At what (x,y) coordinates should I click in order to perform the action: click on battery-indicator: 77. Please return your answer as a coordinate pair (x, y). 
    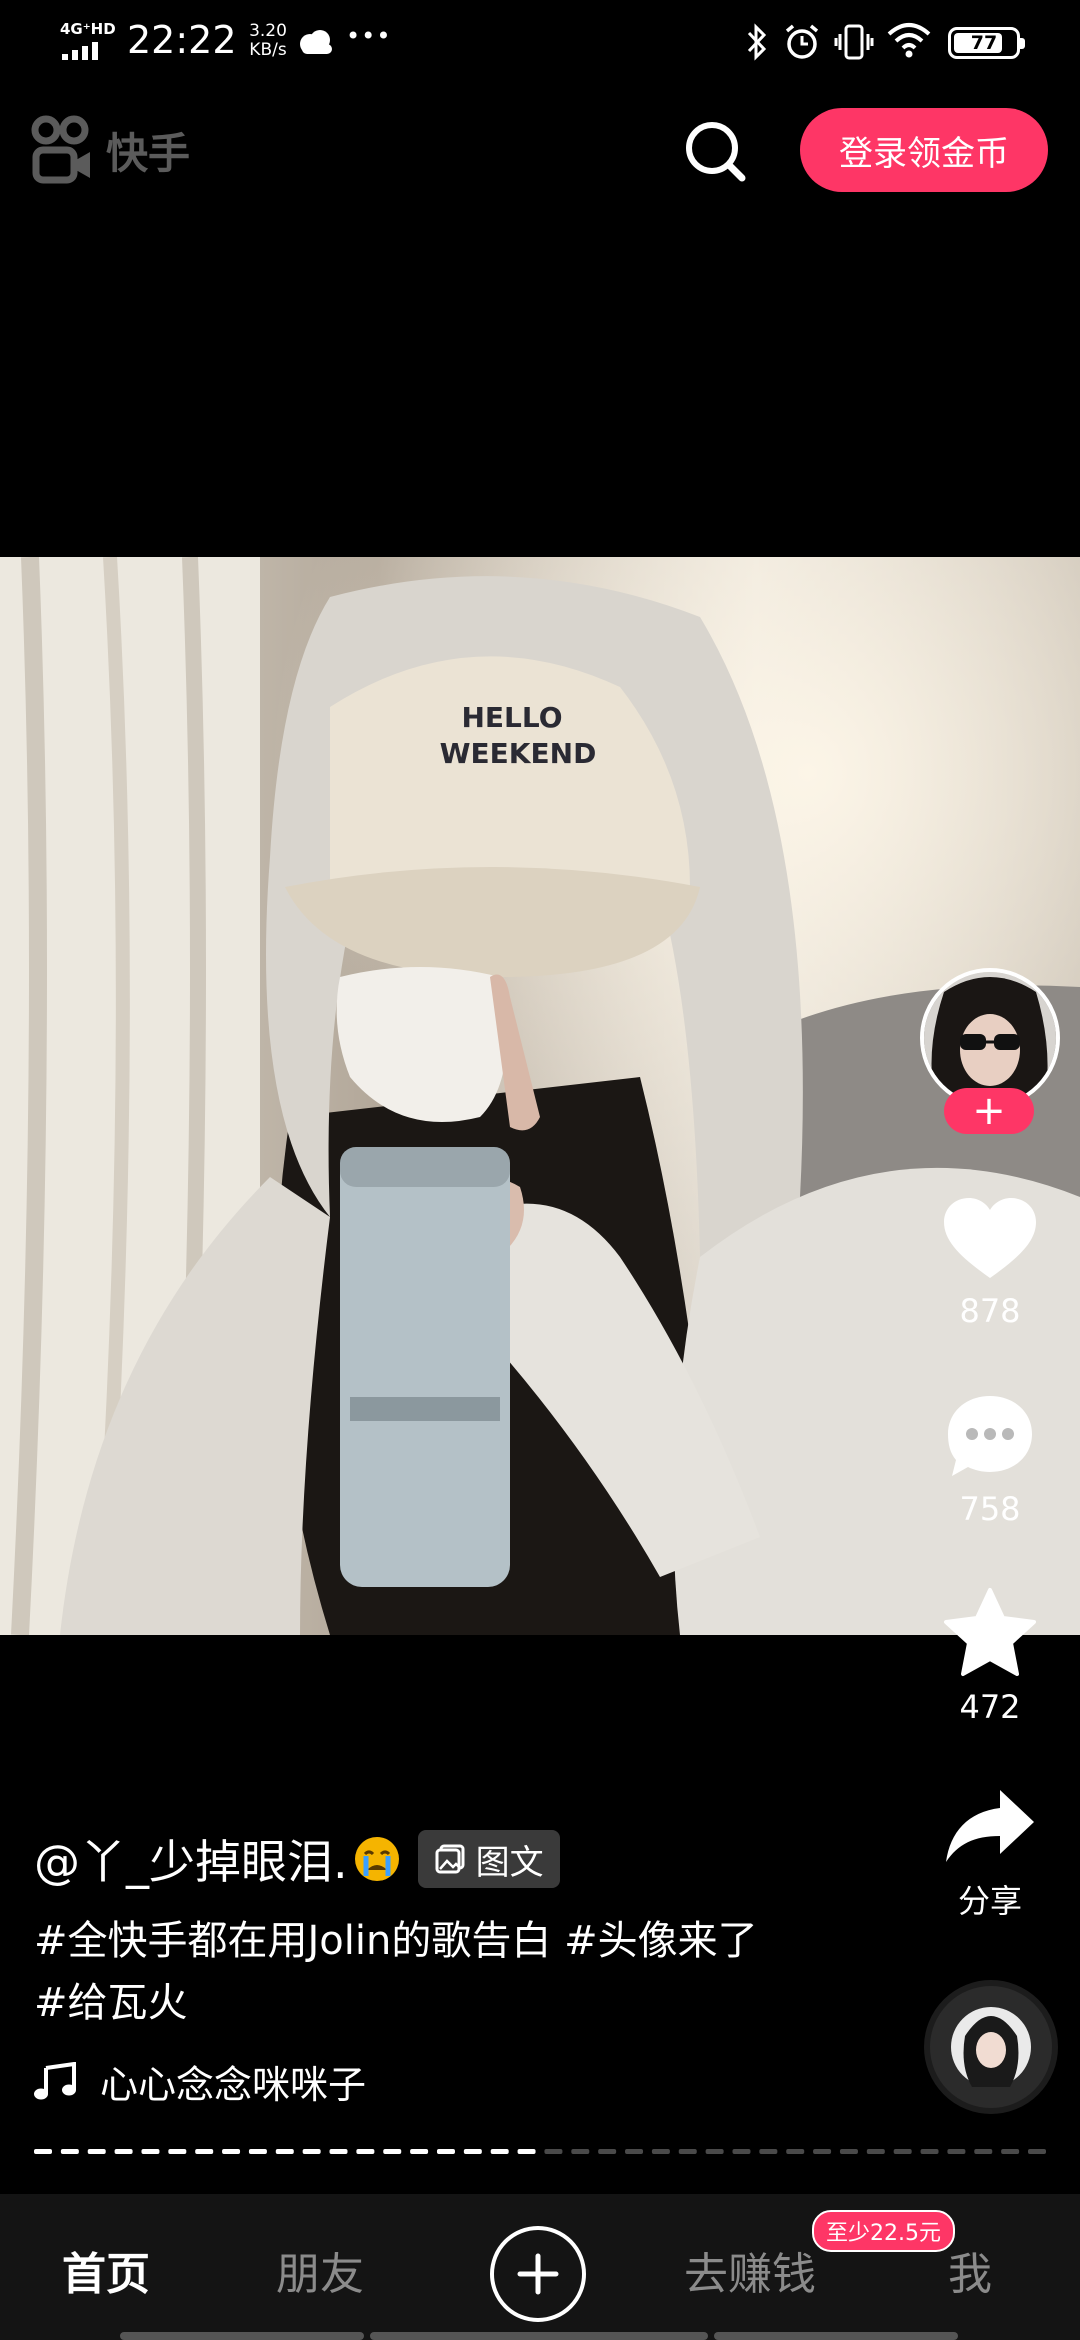
    Looking at the image, I should click on (986, 43).